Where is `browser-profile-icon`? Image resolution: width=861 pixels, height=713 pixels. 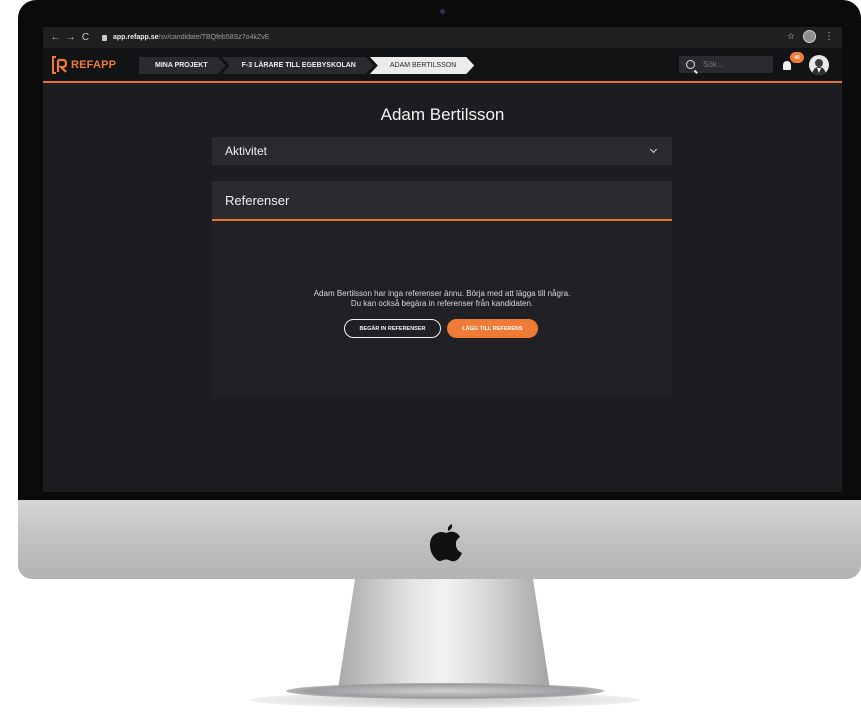 browser-profile-icon is located at coordinates (809, 36).